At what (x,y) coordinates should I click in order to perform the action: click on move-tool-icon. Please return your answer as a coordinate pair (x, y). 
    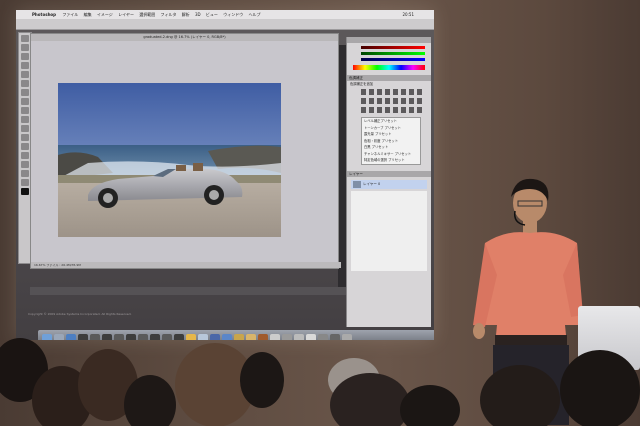
    Looking at the image, I should click on (25, 38).